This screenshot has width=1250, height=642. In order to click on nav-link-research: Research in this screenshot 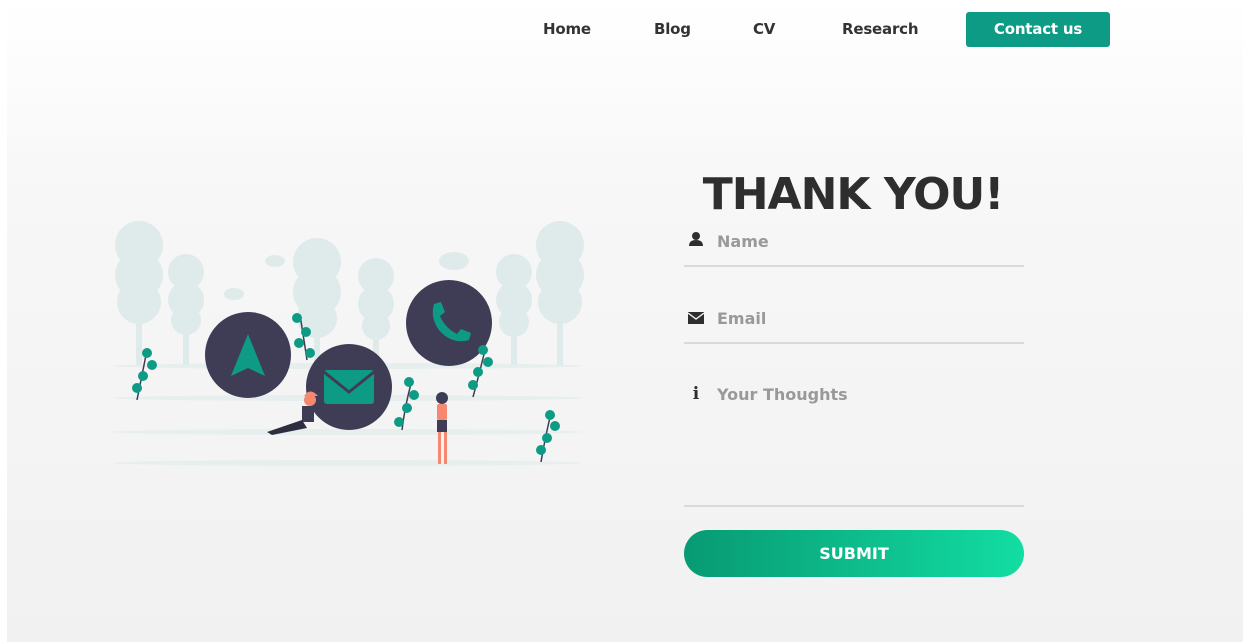, I will do `click(880, 29)`.